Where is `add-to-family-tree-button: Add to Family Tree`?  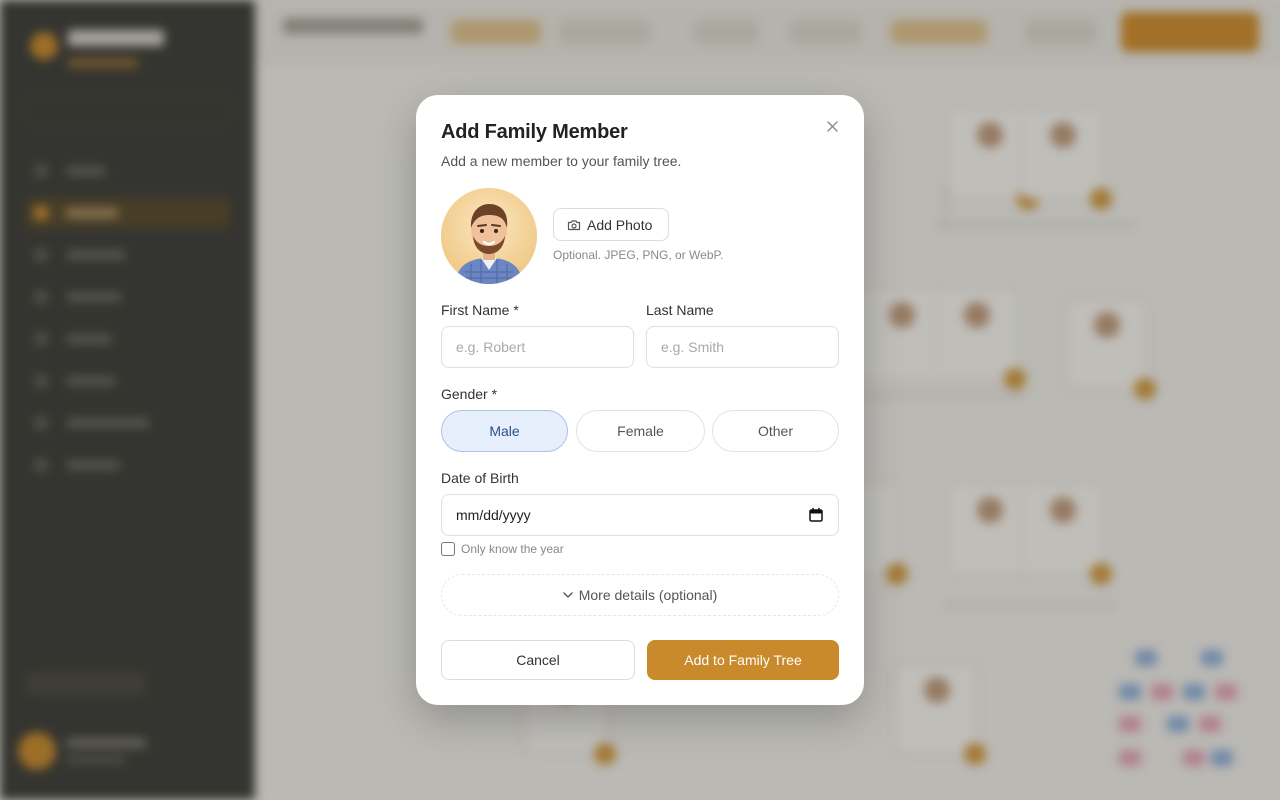
add-to-family-tree-button: Add to Family Tree is located at coordinates (743, 660).